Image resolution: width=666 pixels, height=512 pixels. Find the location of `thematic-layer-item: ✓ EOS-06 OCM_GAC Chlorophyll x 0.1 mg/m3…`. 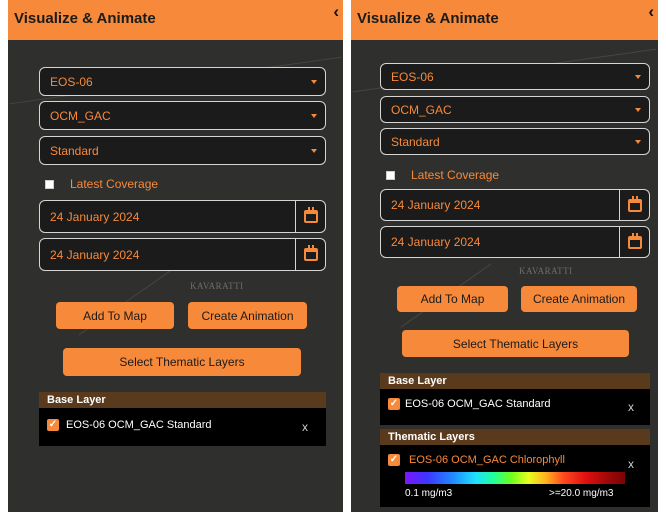

thematic-layer-item: ✓ EOS-06 OCM_GAC Chlorophyll x 0.1 mg/m3… is located at coordinates (515, 476).